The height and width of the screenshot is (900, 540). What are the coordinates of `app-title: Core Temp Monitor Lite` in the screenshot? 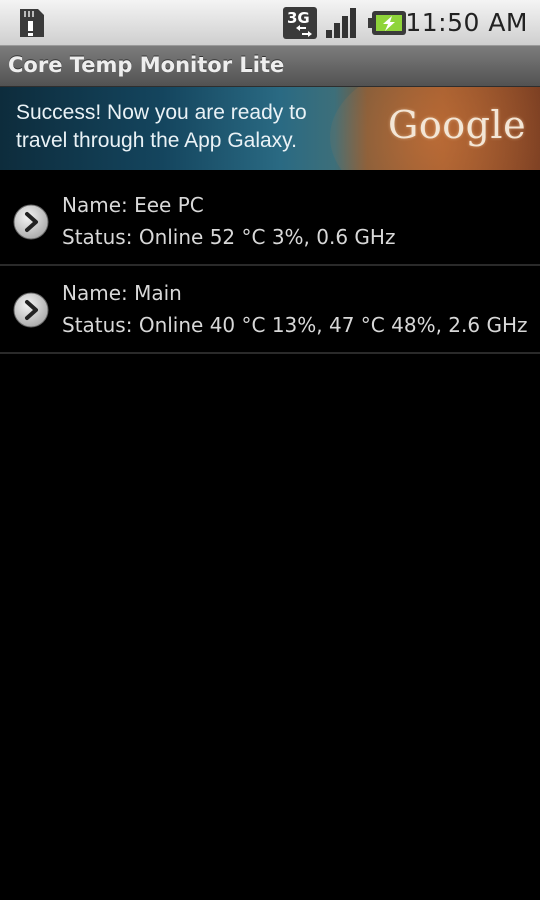 It's located at (146, 65).